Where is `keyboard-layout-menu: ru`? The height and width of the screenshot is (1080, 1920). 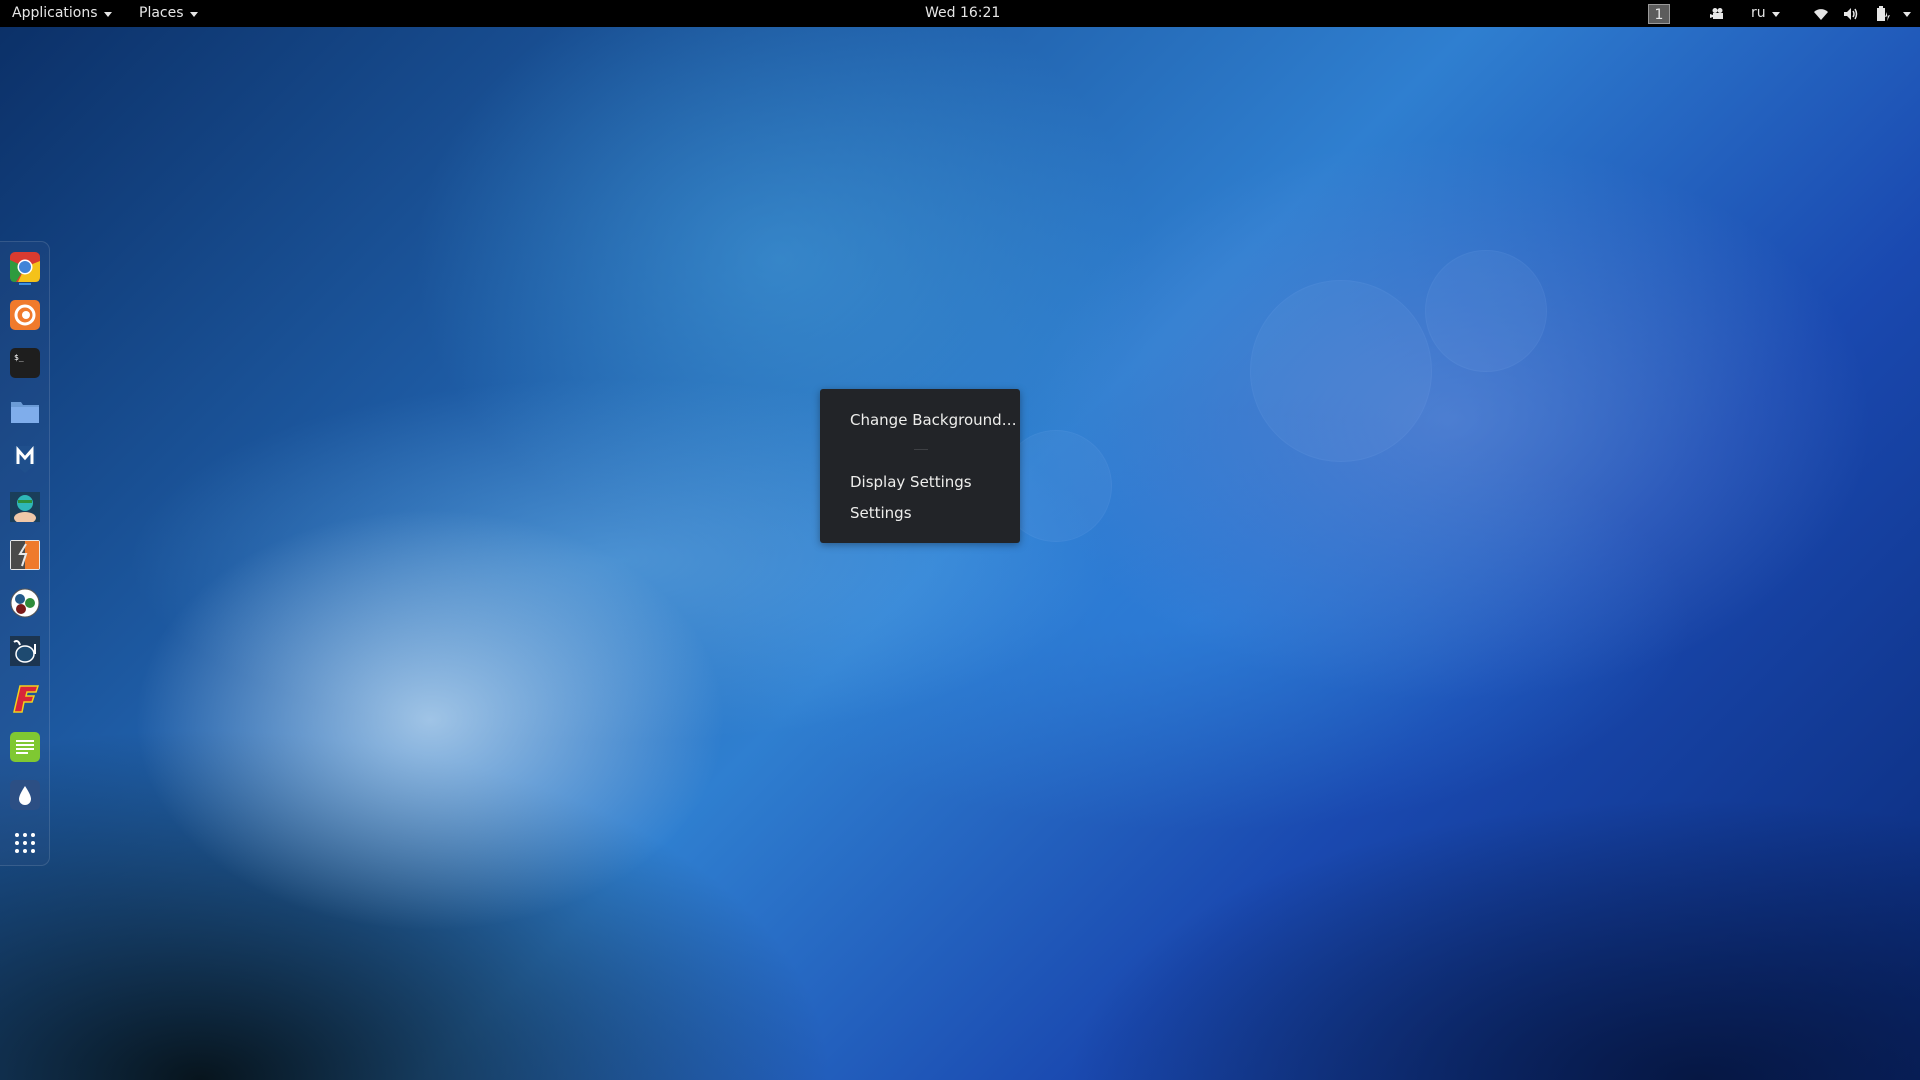
keyboard-layout-menu: ru is located at coordinates (1765, 13).